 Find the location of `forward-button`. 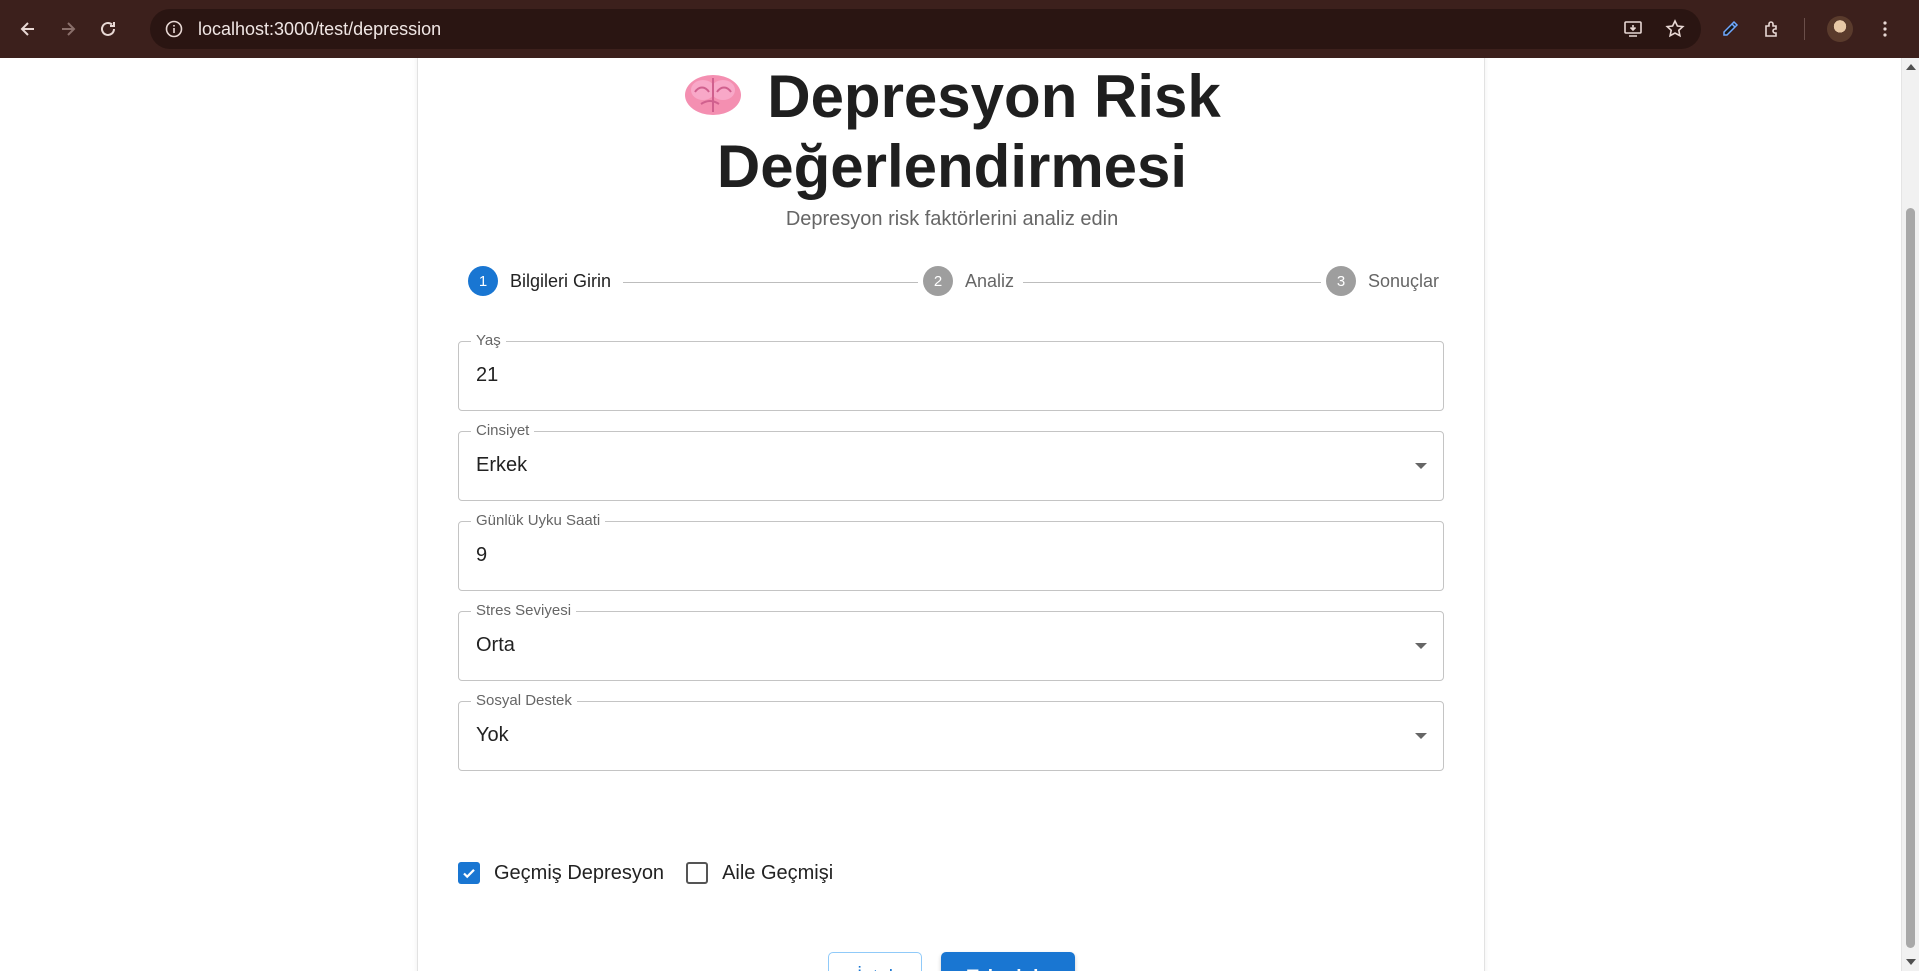

forward-button is located at coordinates (68, 29).